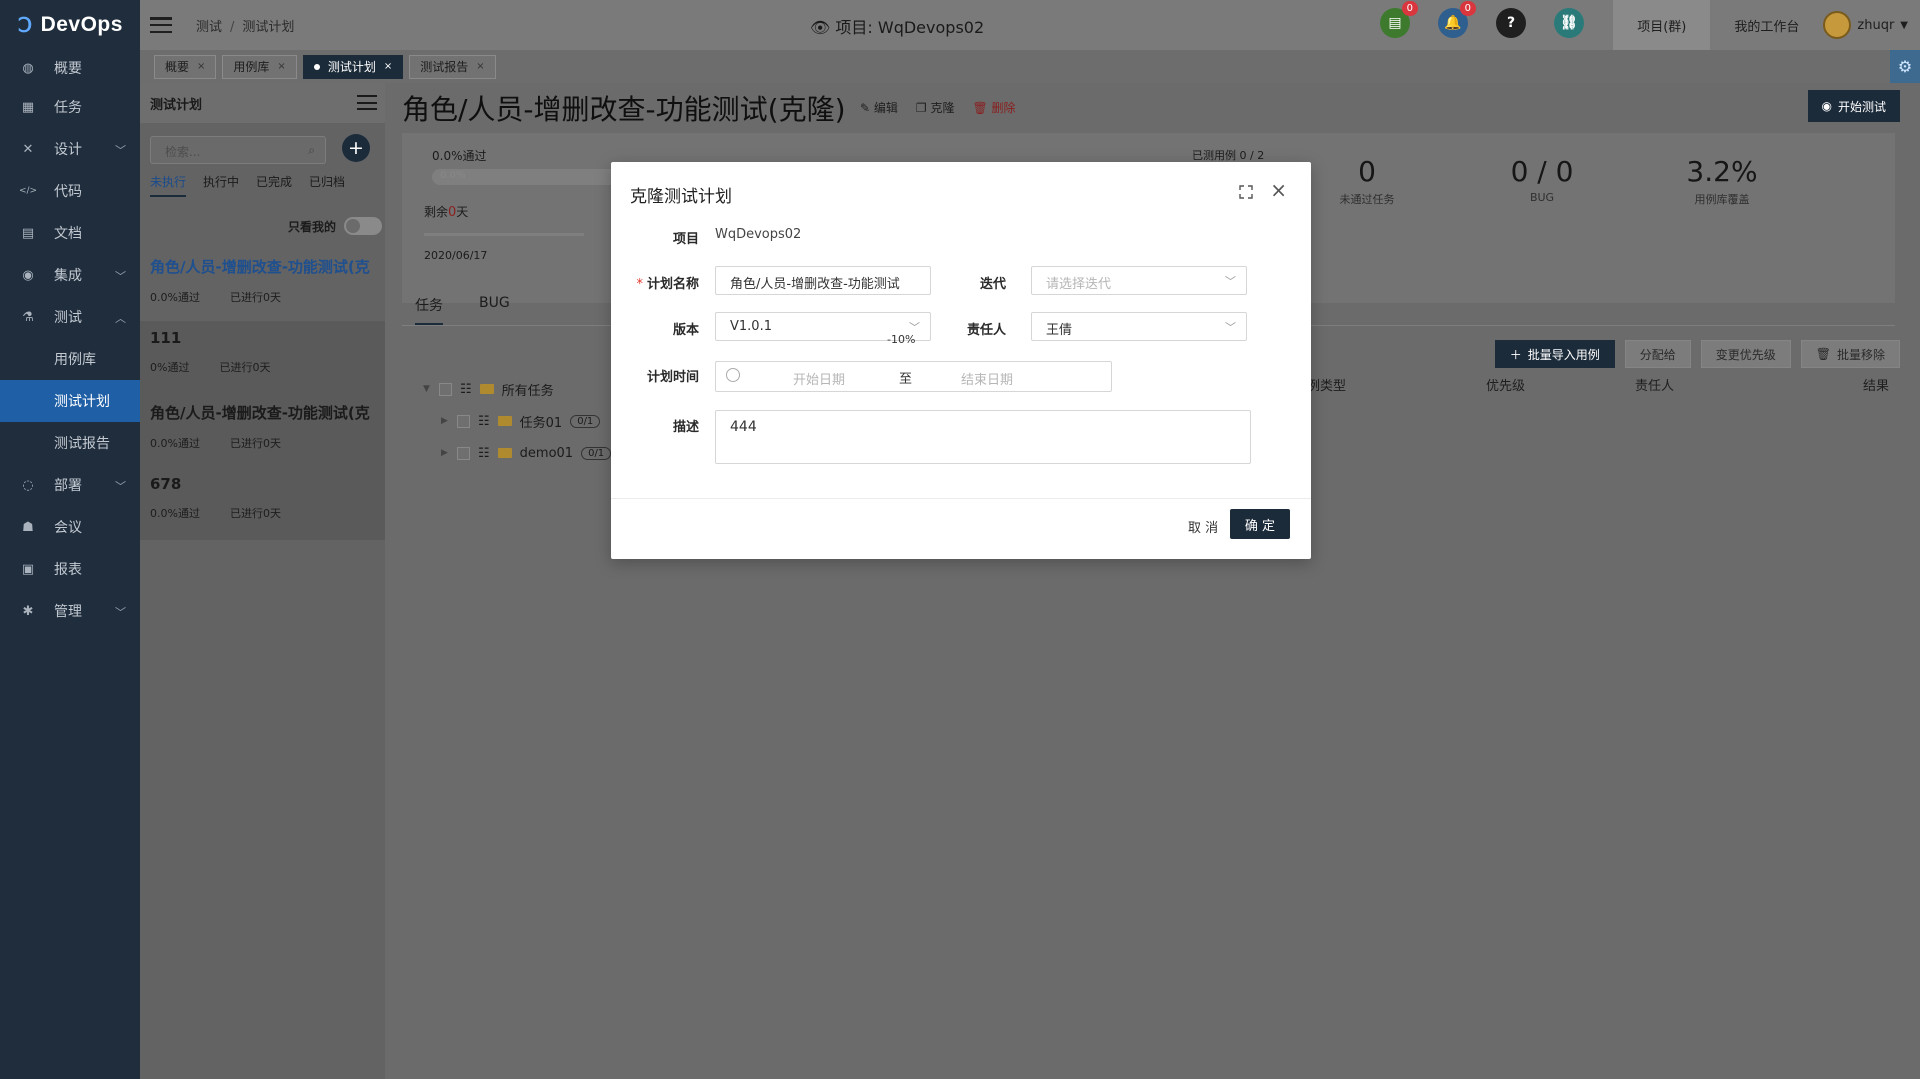 The width and height of the screenshot is (1920, 1079). What do you see at coordinates (367, 102) in the screenshot?
I see `menu-icon` at bounding box center [367, 102].